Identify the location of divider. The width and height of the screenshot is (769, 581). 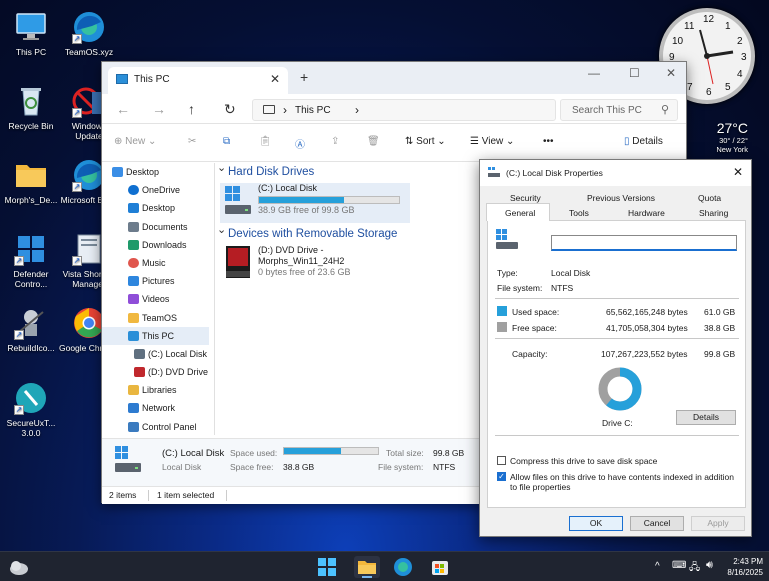
(617, 338).